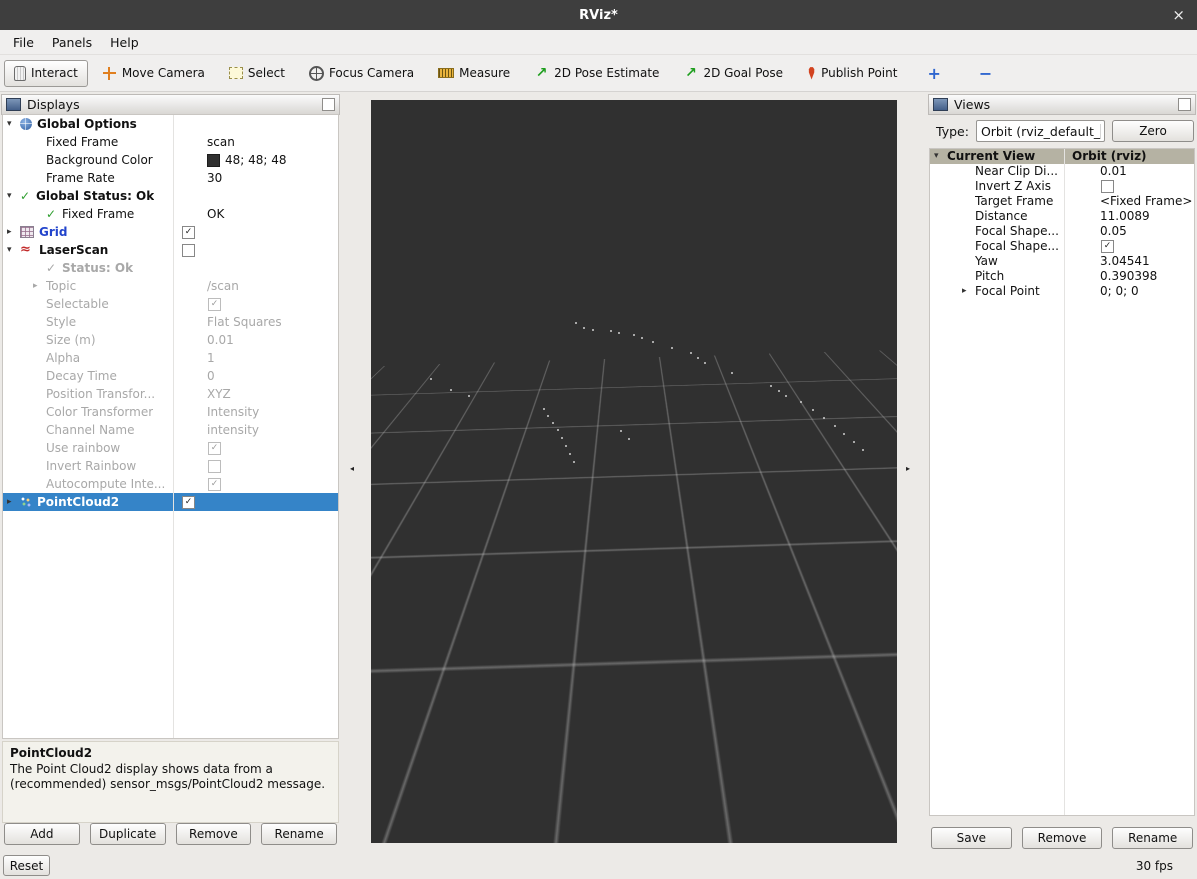 This screenshot has height=879, width=1197. What do you see at coordinates (170, 376) in the screenshot?
I see `display-row-decay-time: Decay Time 0` at bounding box center [170, 376].